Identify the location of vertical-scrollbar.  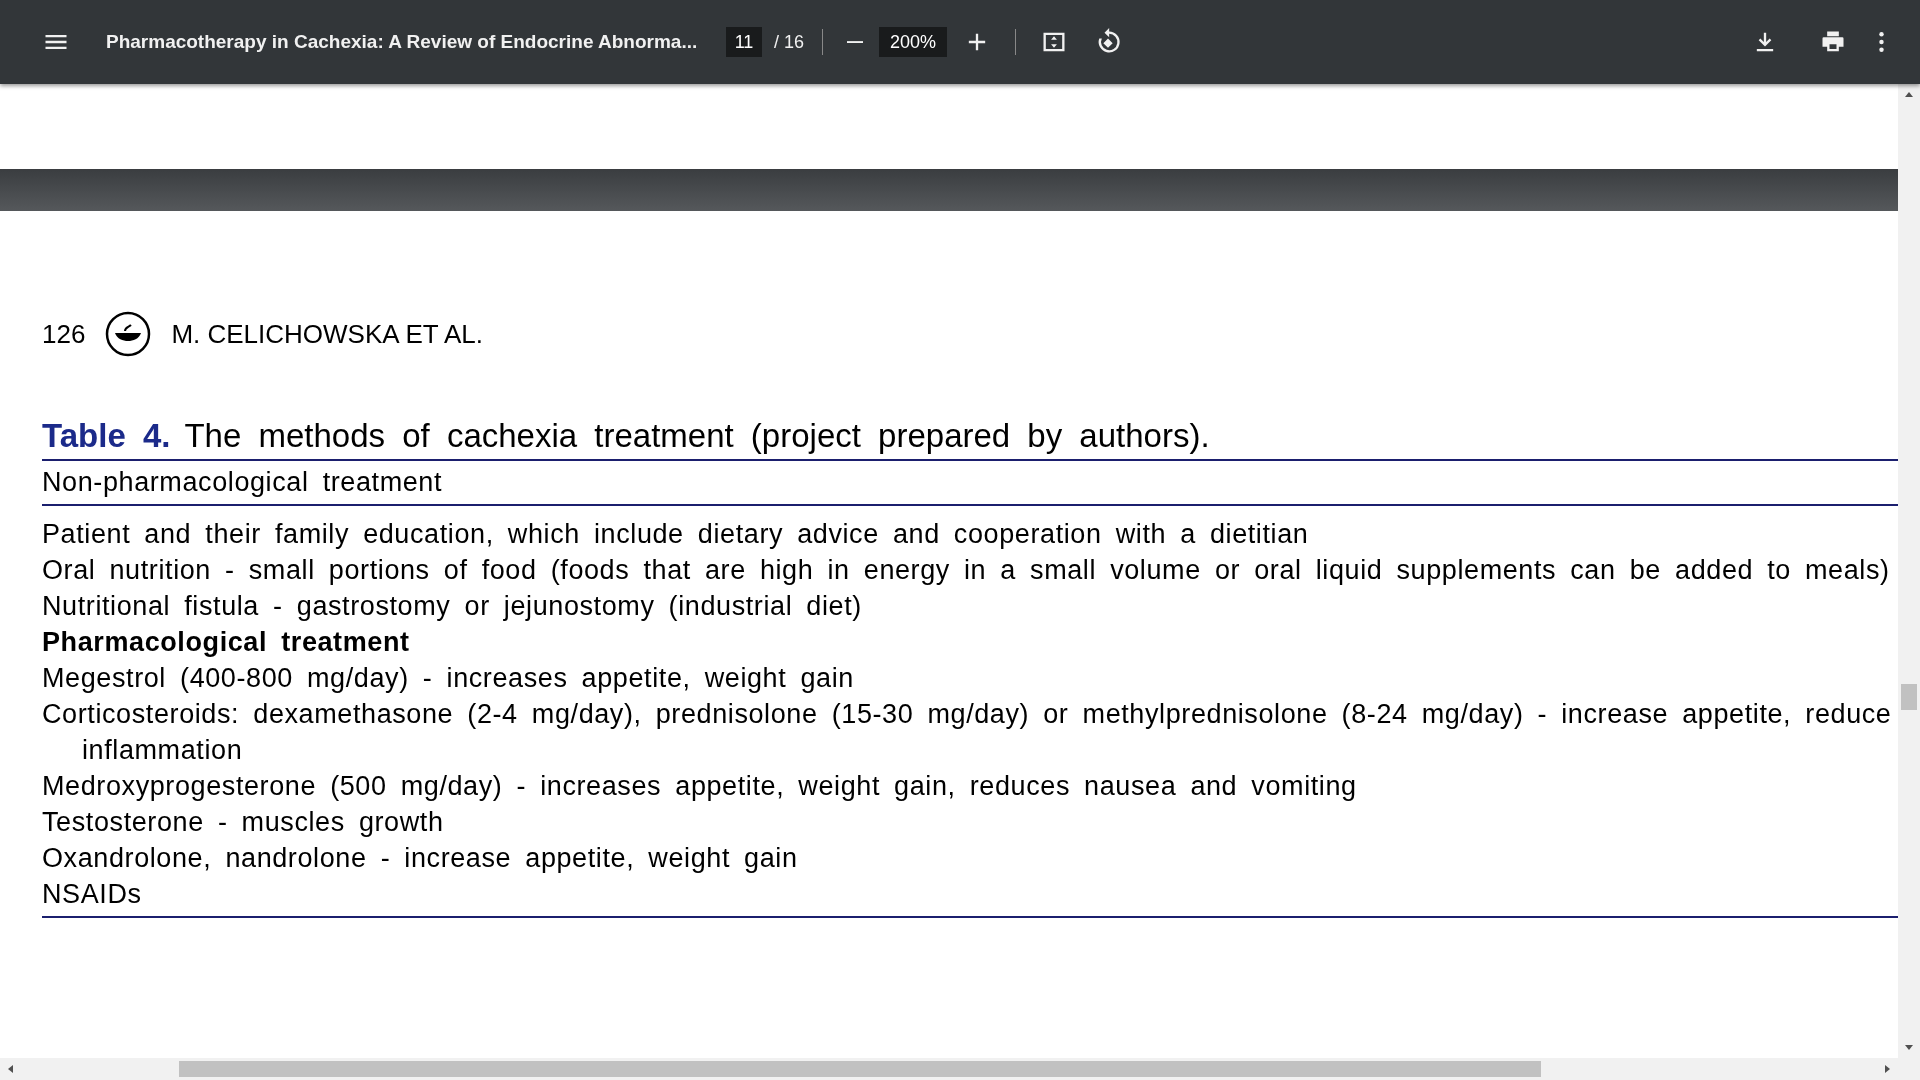
(1909, 582).